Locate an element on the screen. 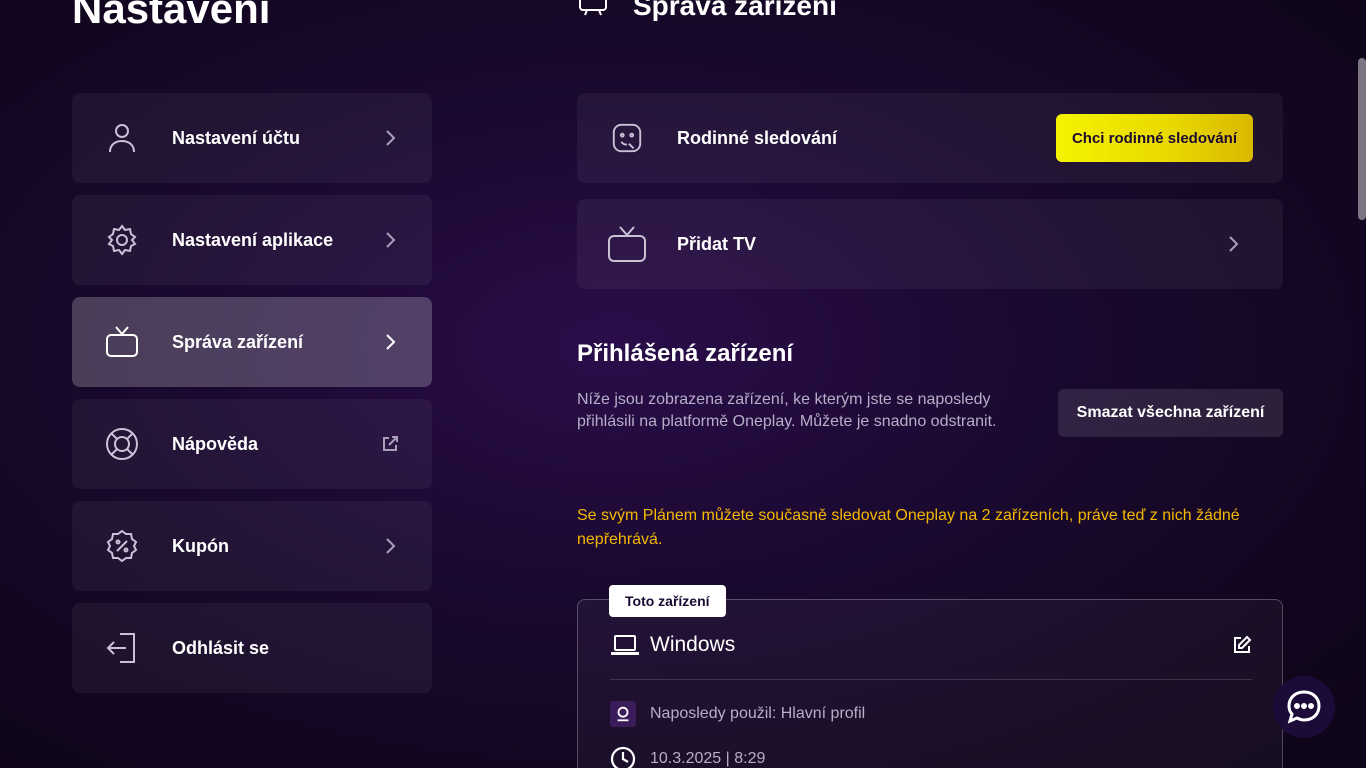 Image resolution: width=1366 pixels, height=768 pixels. device-datetime-text: 10.3.2025 | 8:29 is located at coordinates (708, 758).